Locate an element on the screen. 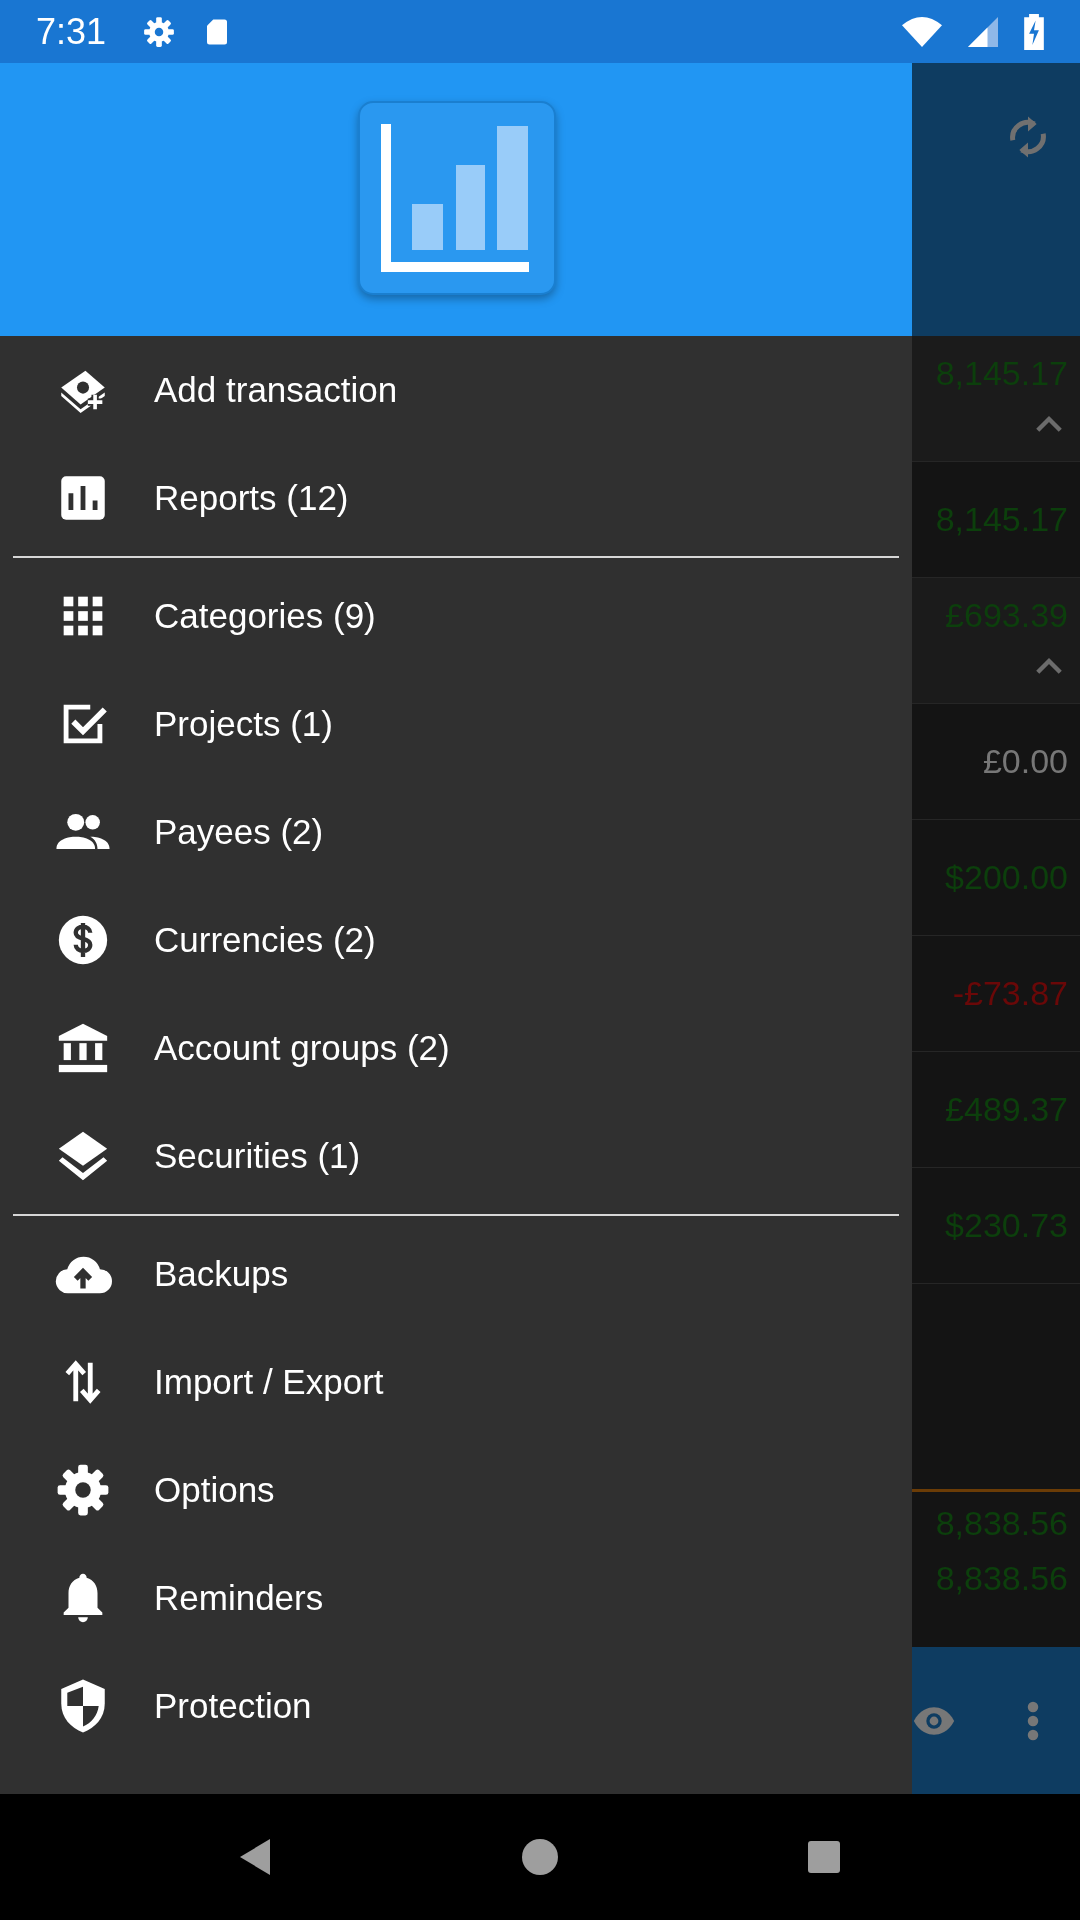 Image resolution: width=1080 pixels, height=1920 pixels. drawer-menu-item: Add transaction is located at coordinates (456, 390).